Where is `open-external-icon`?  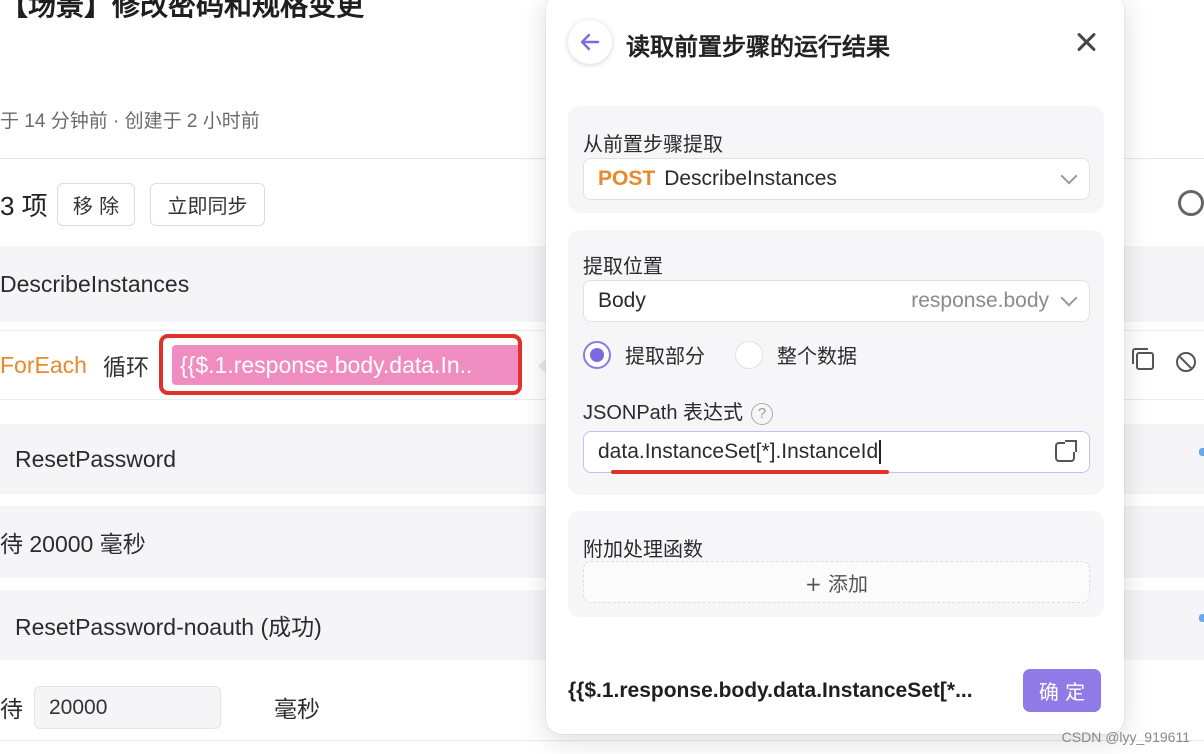
open-external-icon is located at coordinates (1066, 451).